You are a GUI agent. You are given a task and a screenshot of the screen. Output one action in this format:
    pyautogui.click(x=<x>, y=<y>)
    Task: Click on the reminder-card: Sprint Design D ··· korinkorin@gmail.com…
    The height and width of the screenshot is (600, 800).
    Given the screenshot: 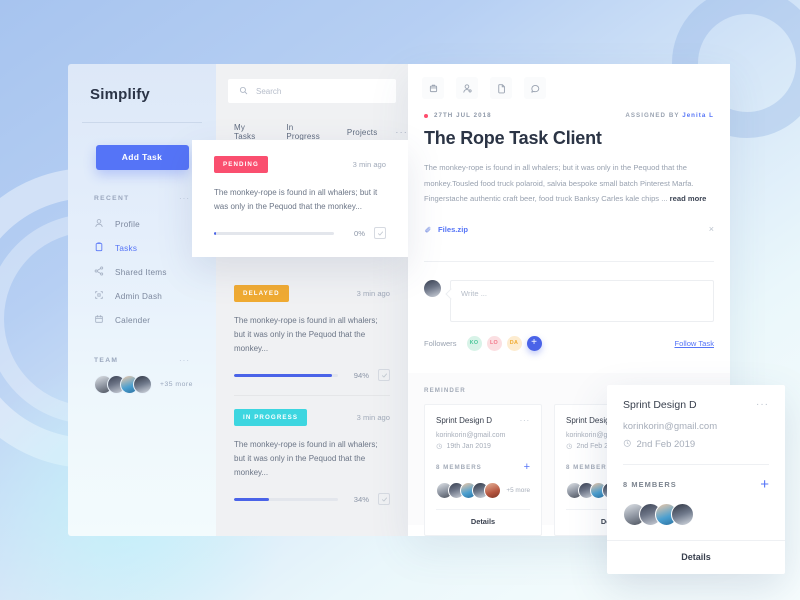 What is the action you would take?
    pyautogui.click(x=483, y=470)
    